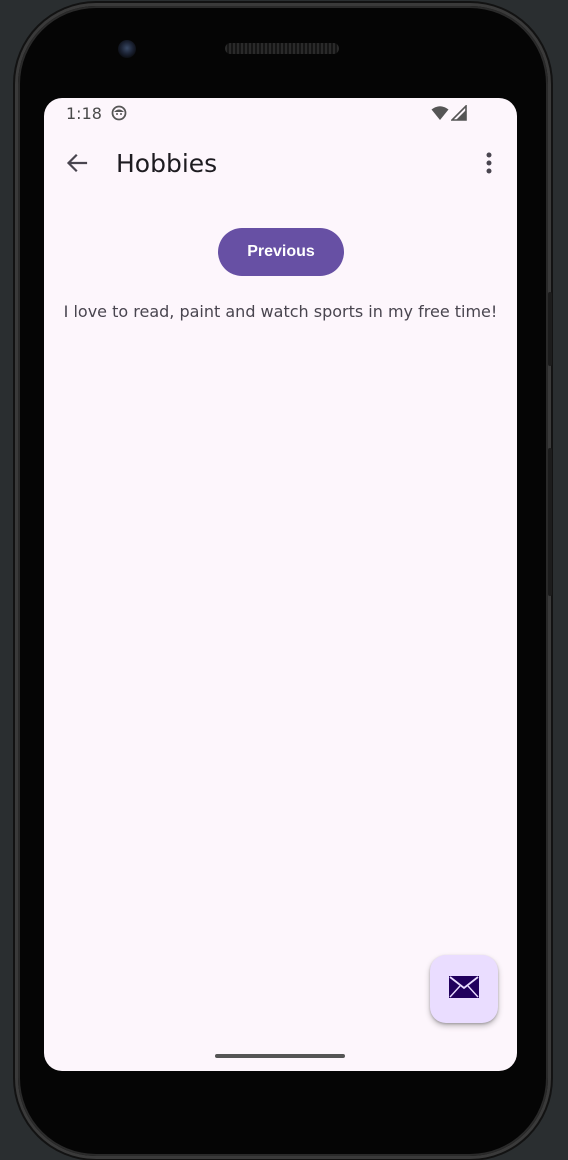  Describe the element at coordinates (119, 115) in the screenshot. I see `emoji-face-icon` at that location.